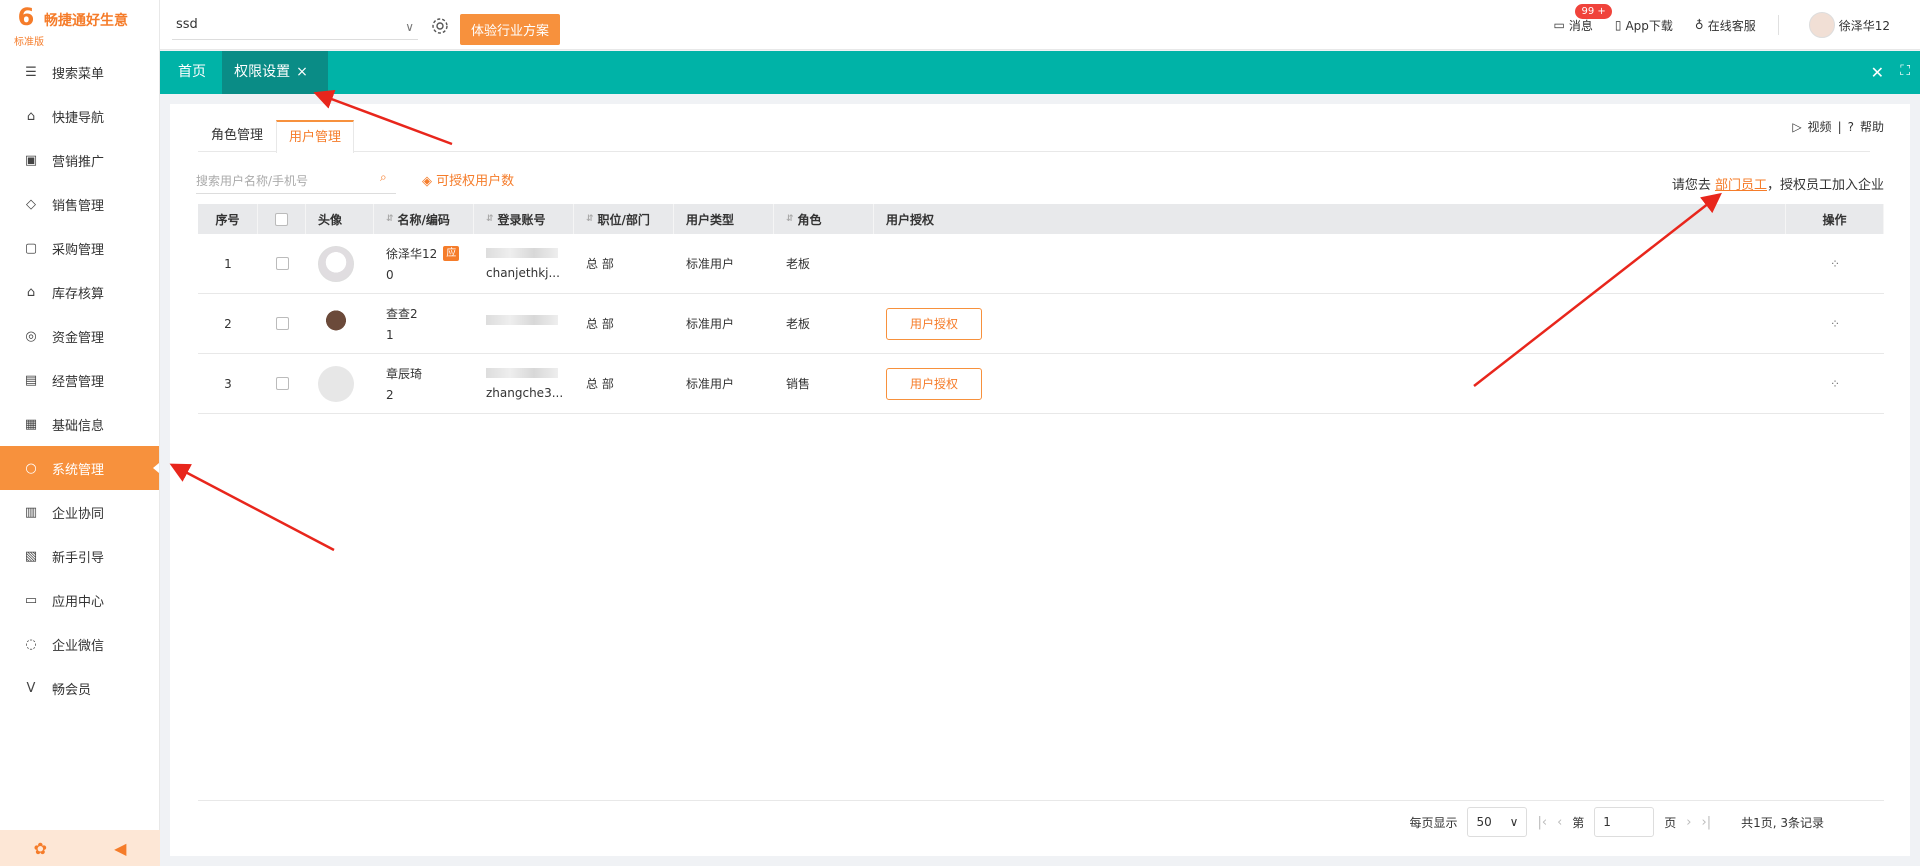 The height and width of the screenshot is (866, 1920). What do you see at coordinates (295, 27) in the screenshot?
I see `company-select: ssd ∨` at bounding box center [295, 27].